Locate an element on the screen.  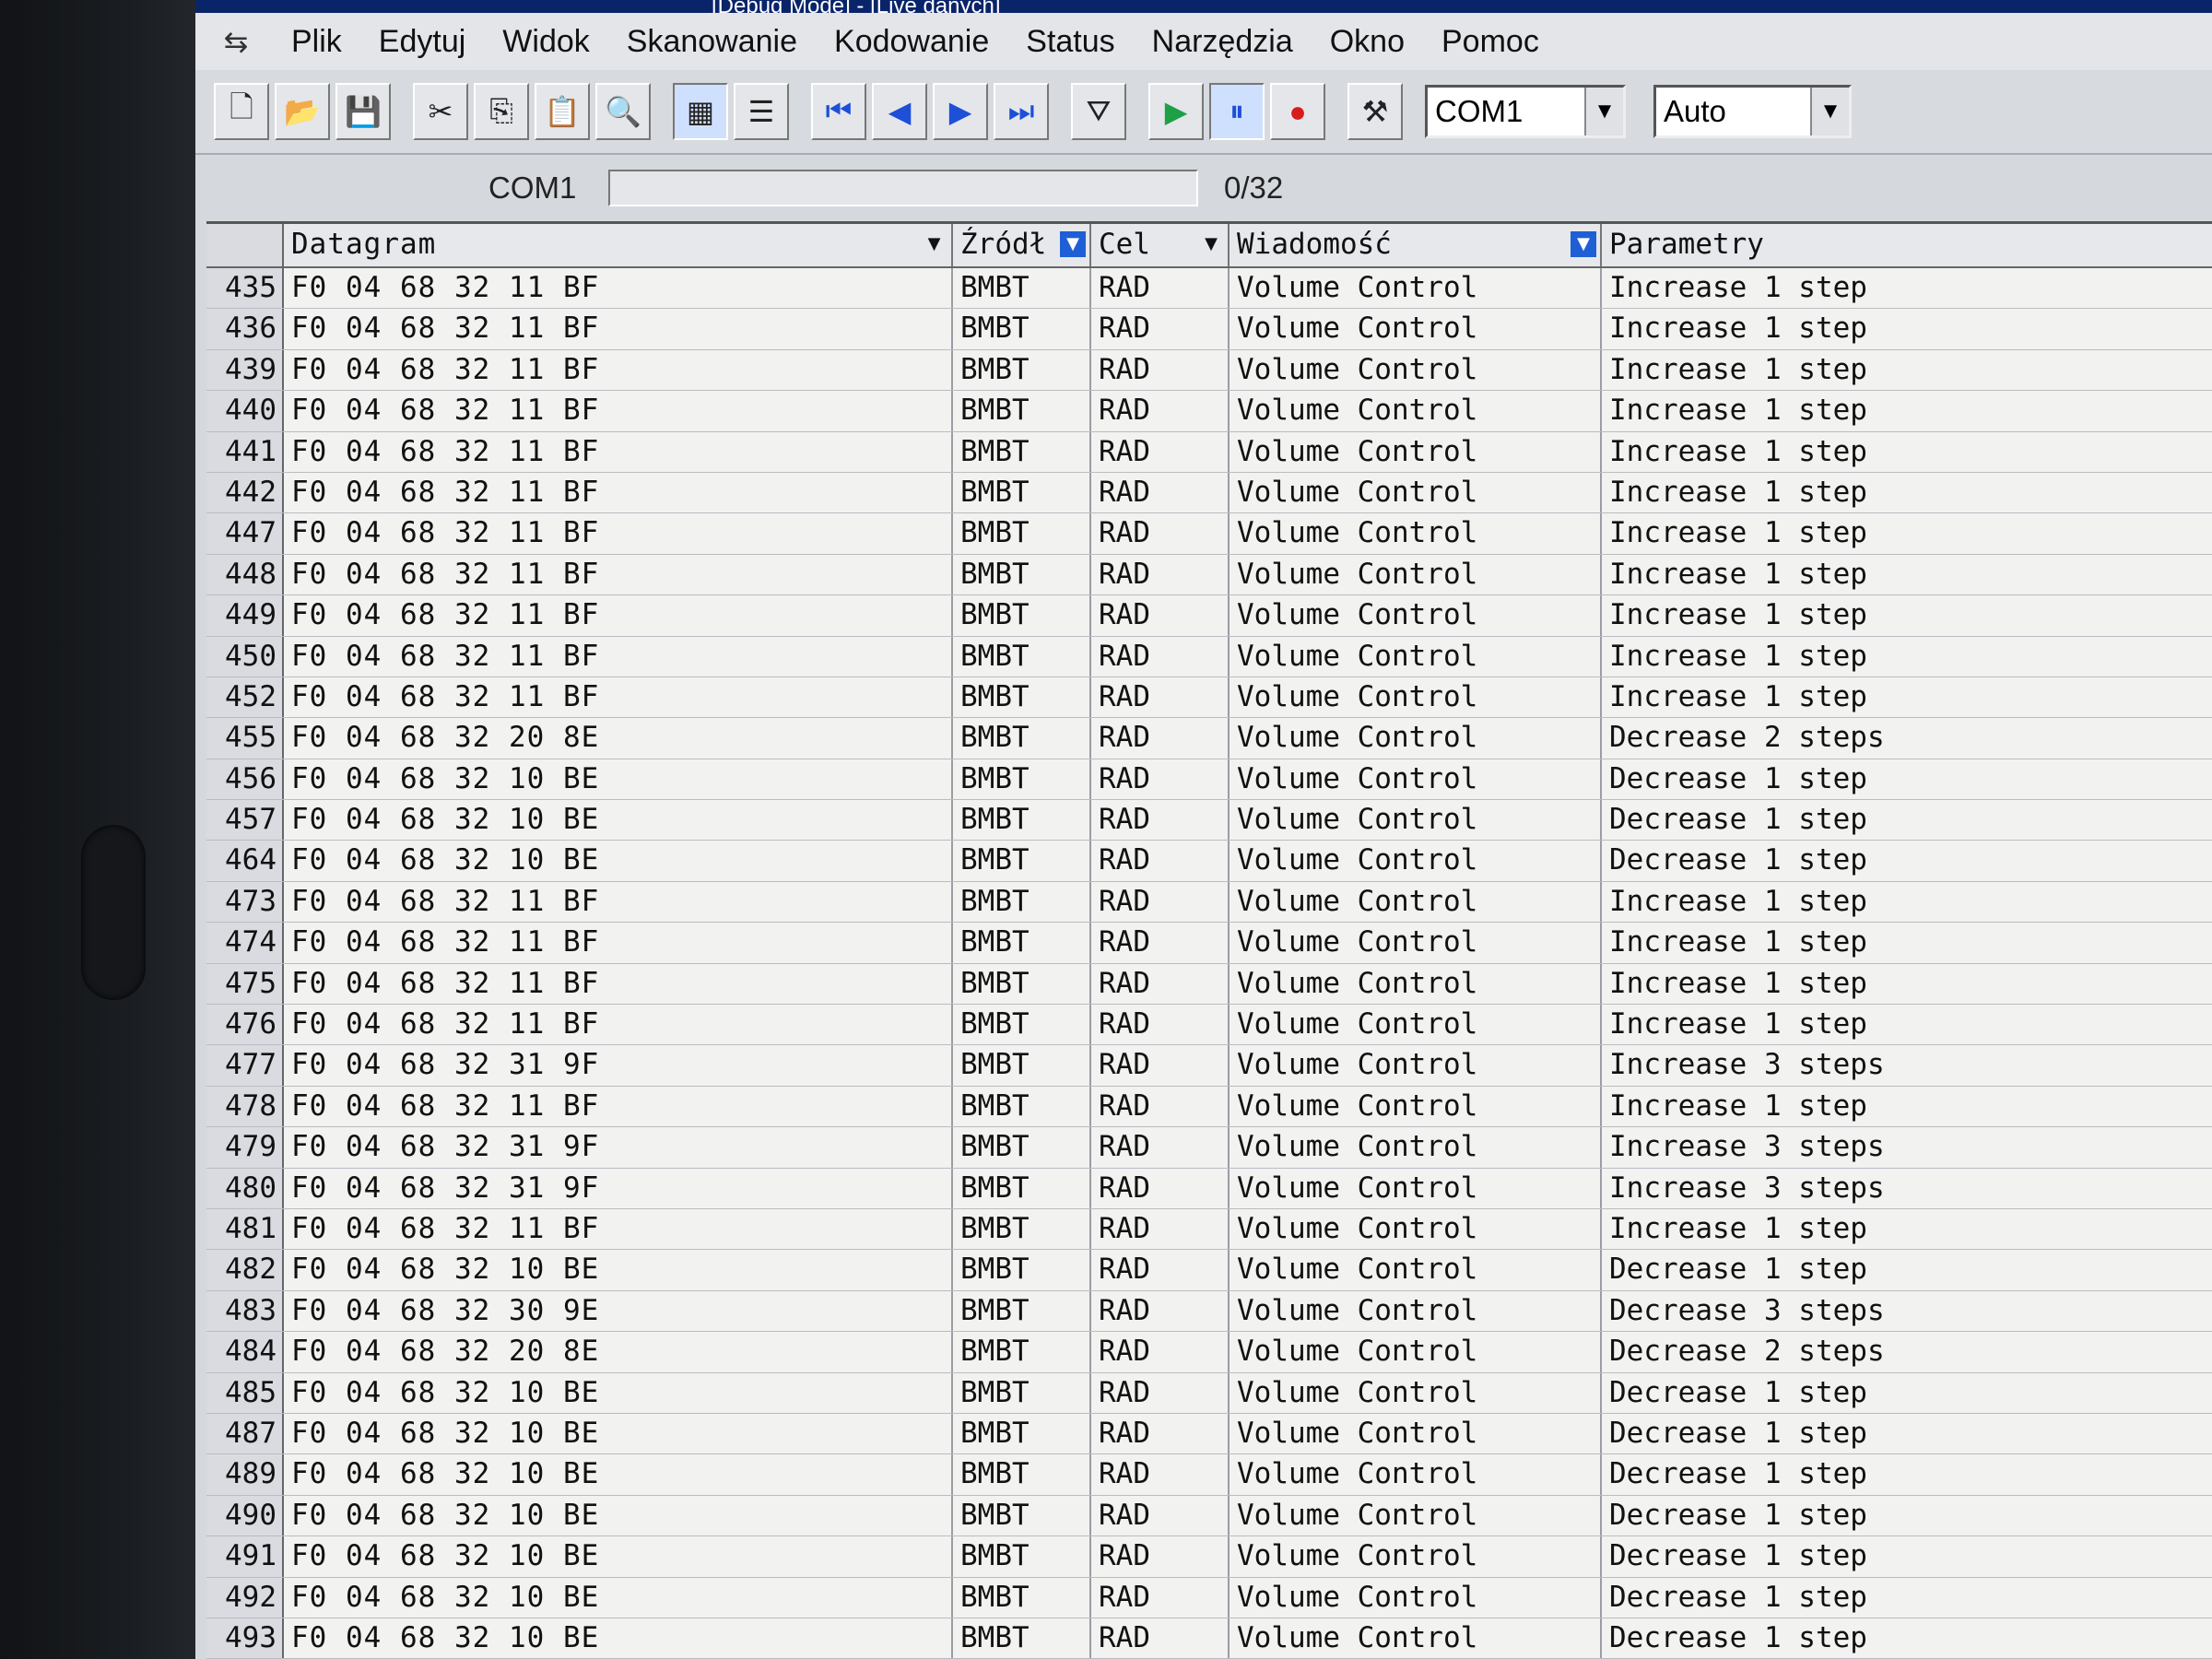
row-number: 490 is located at coordinates (245, 1515).